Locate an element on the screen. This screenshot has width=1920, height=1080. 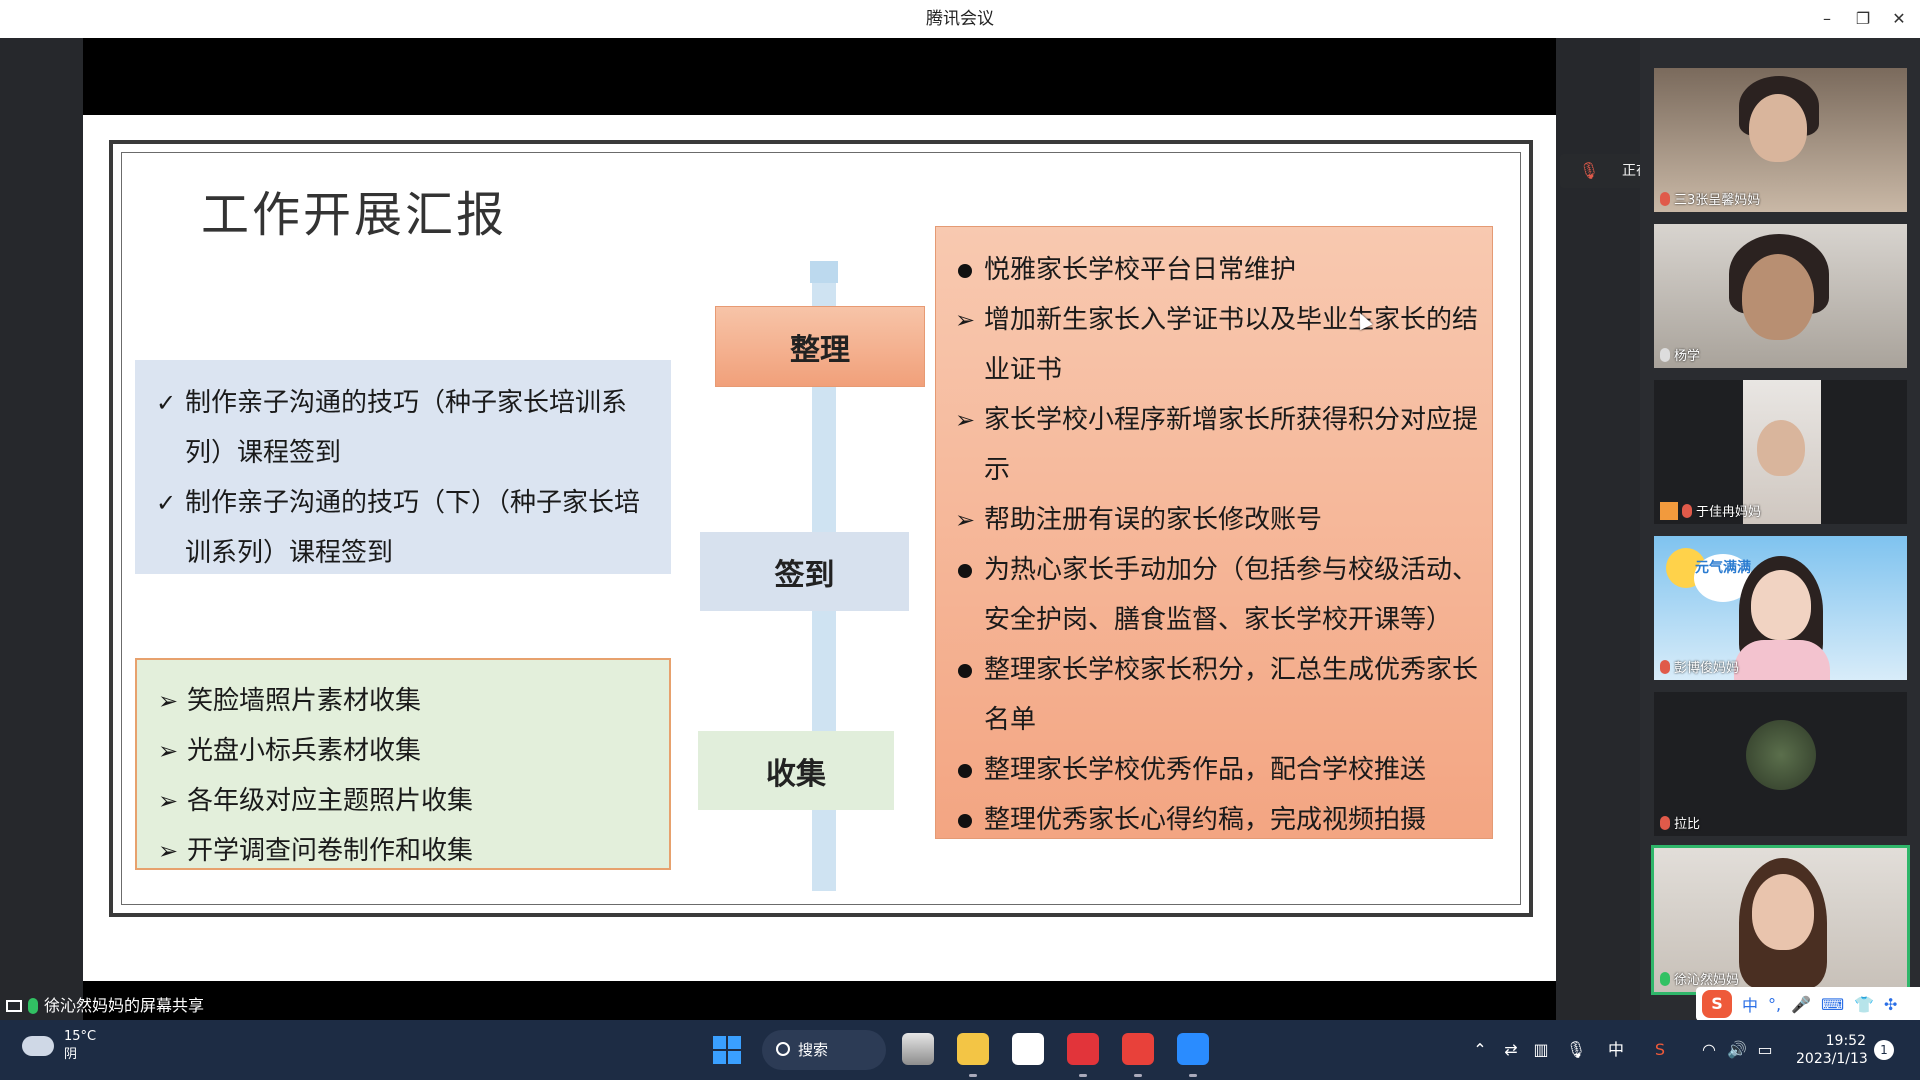
minimize-button: – is located at coordinates (1827, 19).